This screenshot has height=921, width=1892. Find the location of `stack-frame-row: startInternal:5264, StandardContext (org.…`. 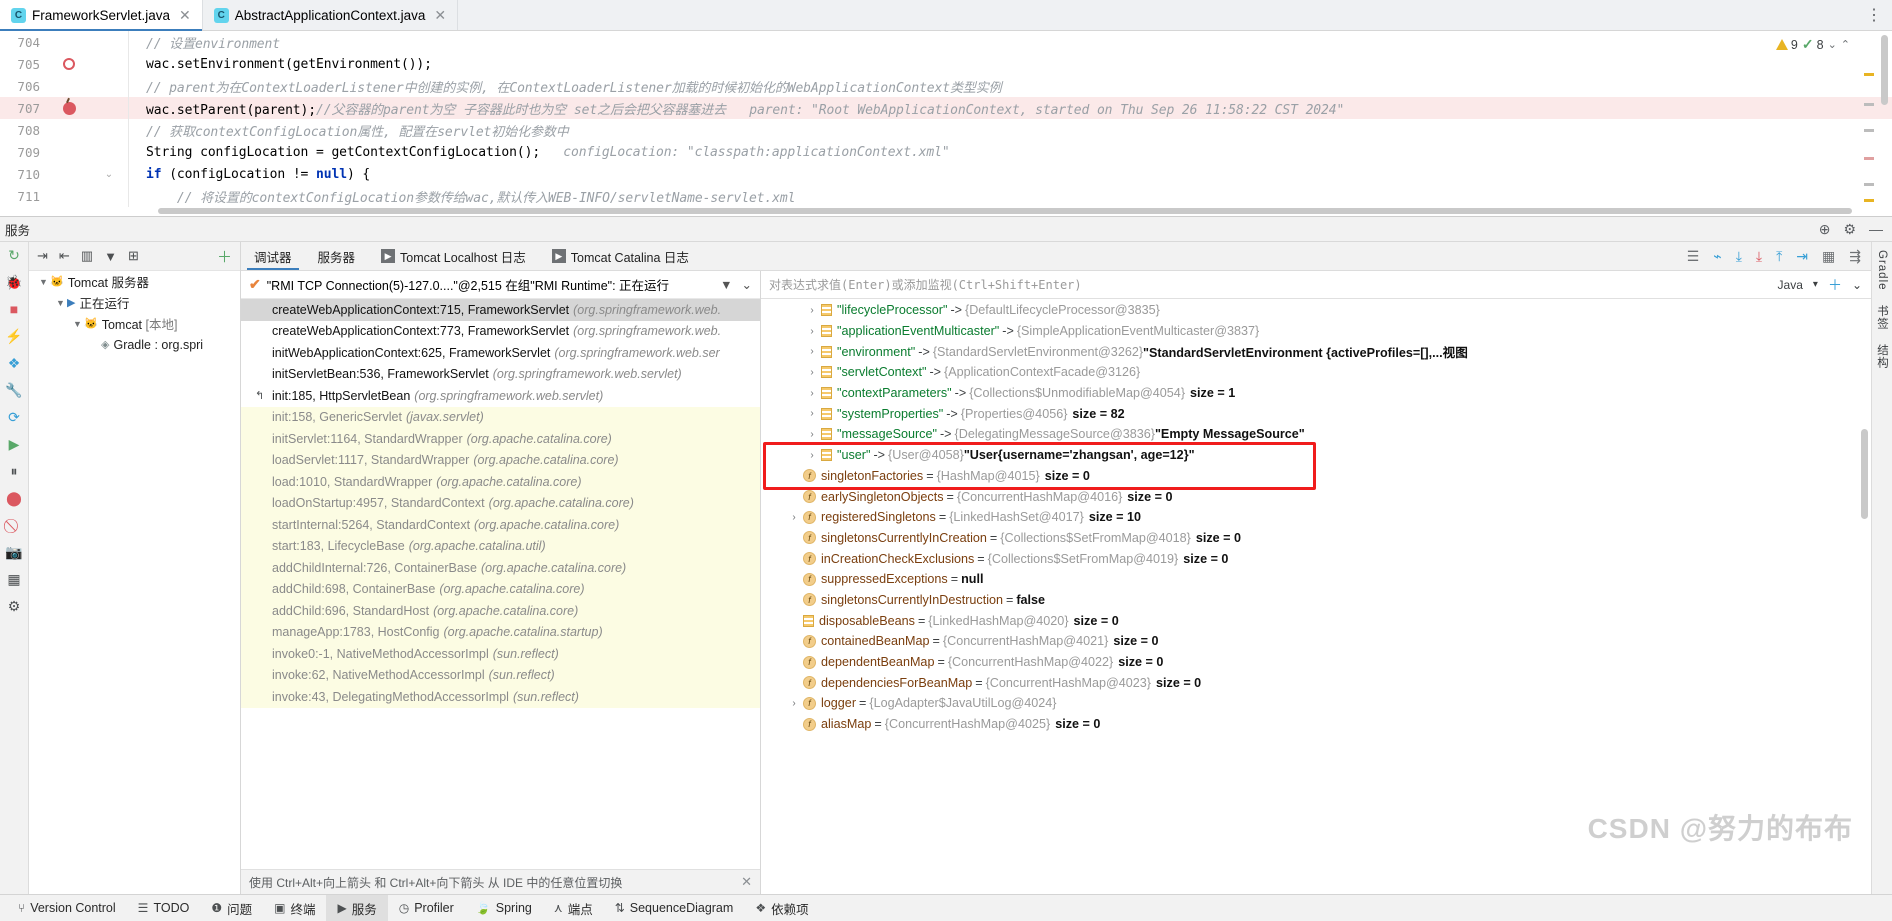

stack-frame-row: startInternal:5264, StandardContext (org.… is located at coordinates (500, 525).